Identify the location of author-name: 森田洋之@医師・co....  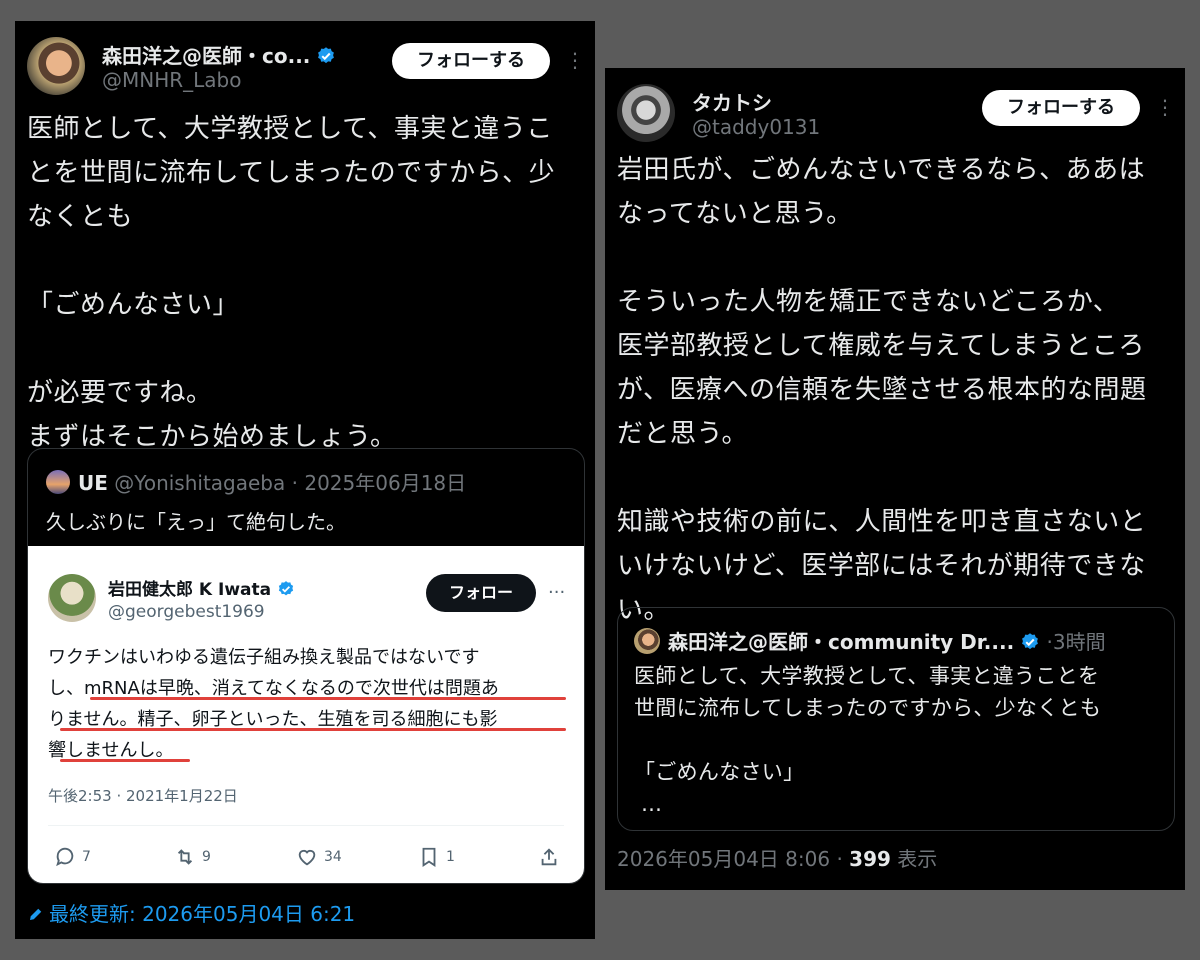
(206, 56).